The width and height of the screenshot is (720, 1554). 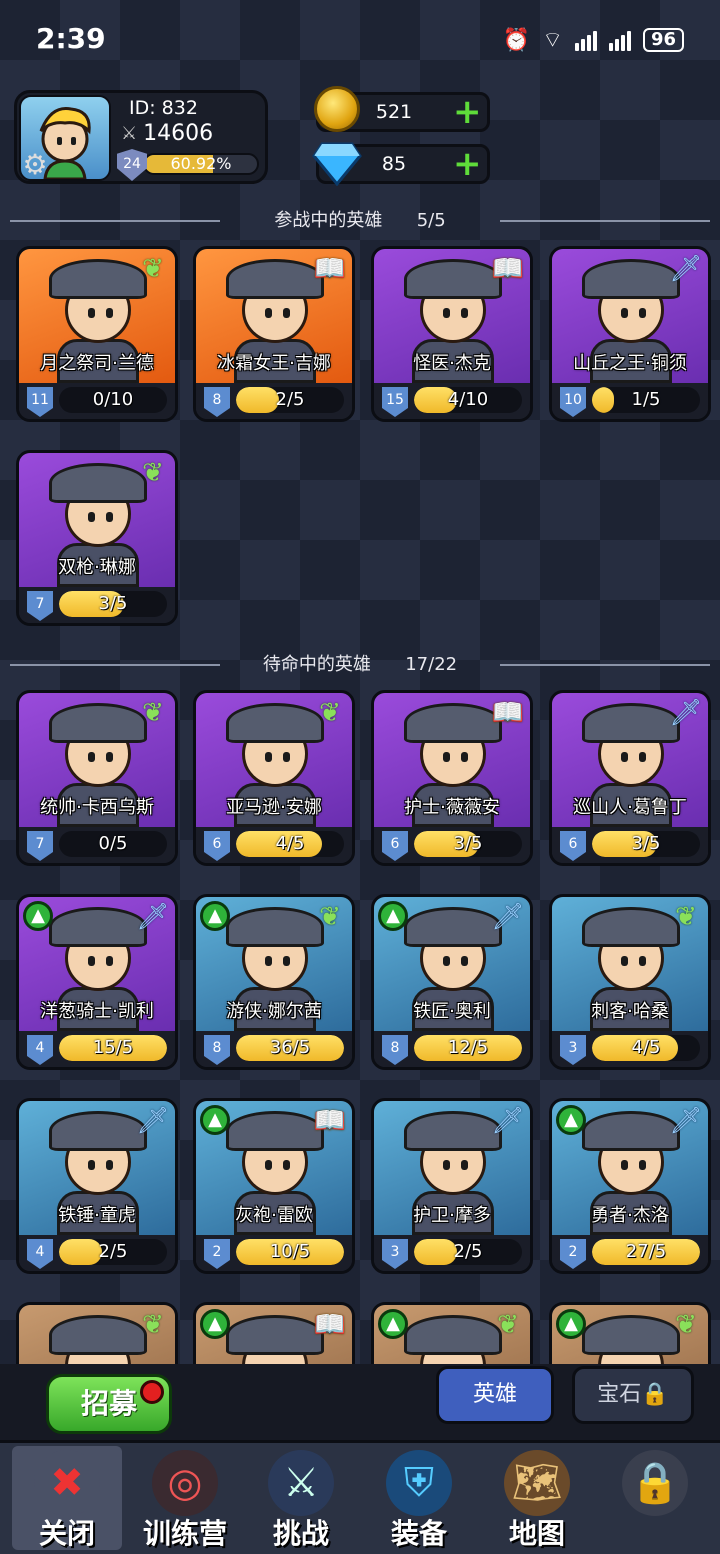 I want to click on hero-level-badge: 10, so click(x=573, y=402).